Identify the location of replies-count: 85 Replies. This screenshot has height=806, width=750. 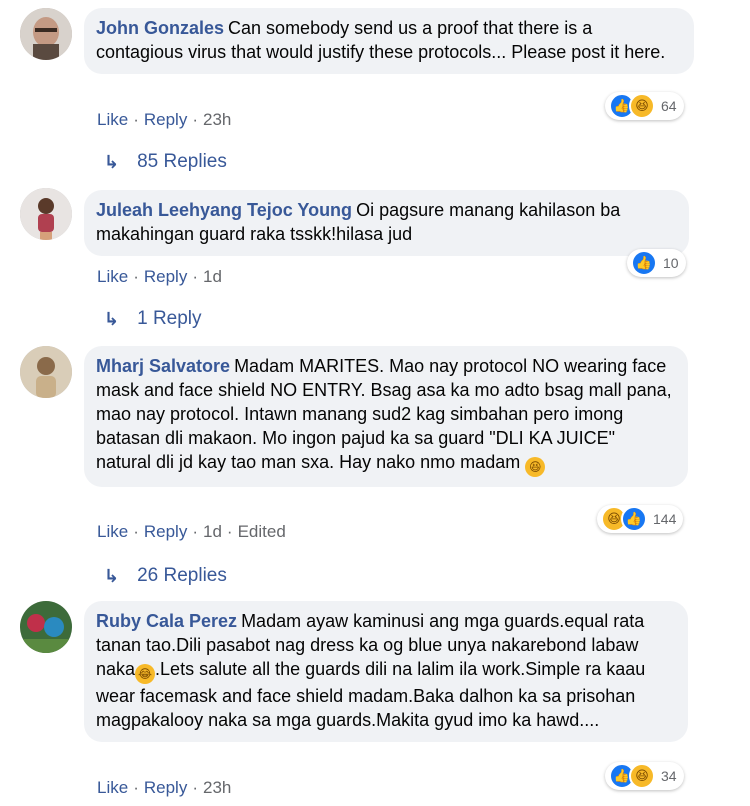
(182, 161).